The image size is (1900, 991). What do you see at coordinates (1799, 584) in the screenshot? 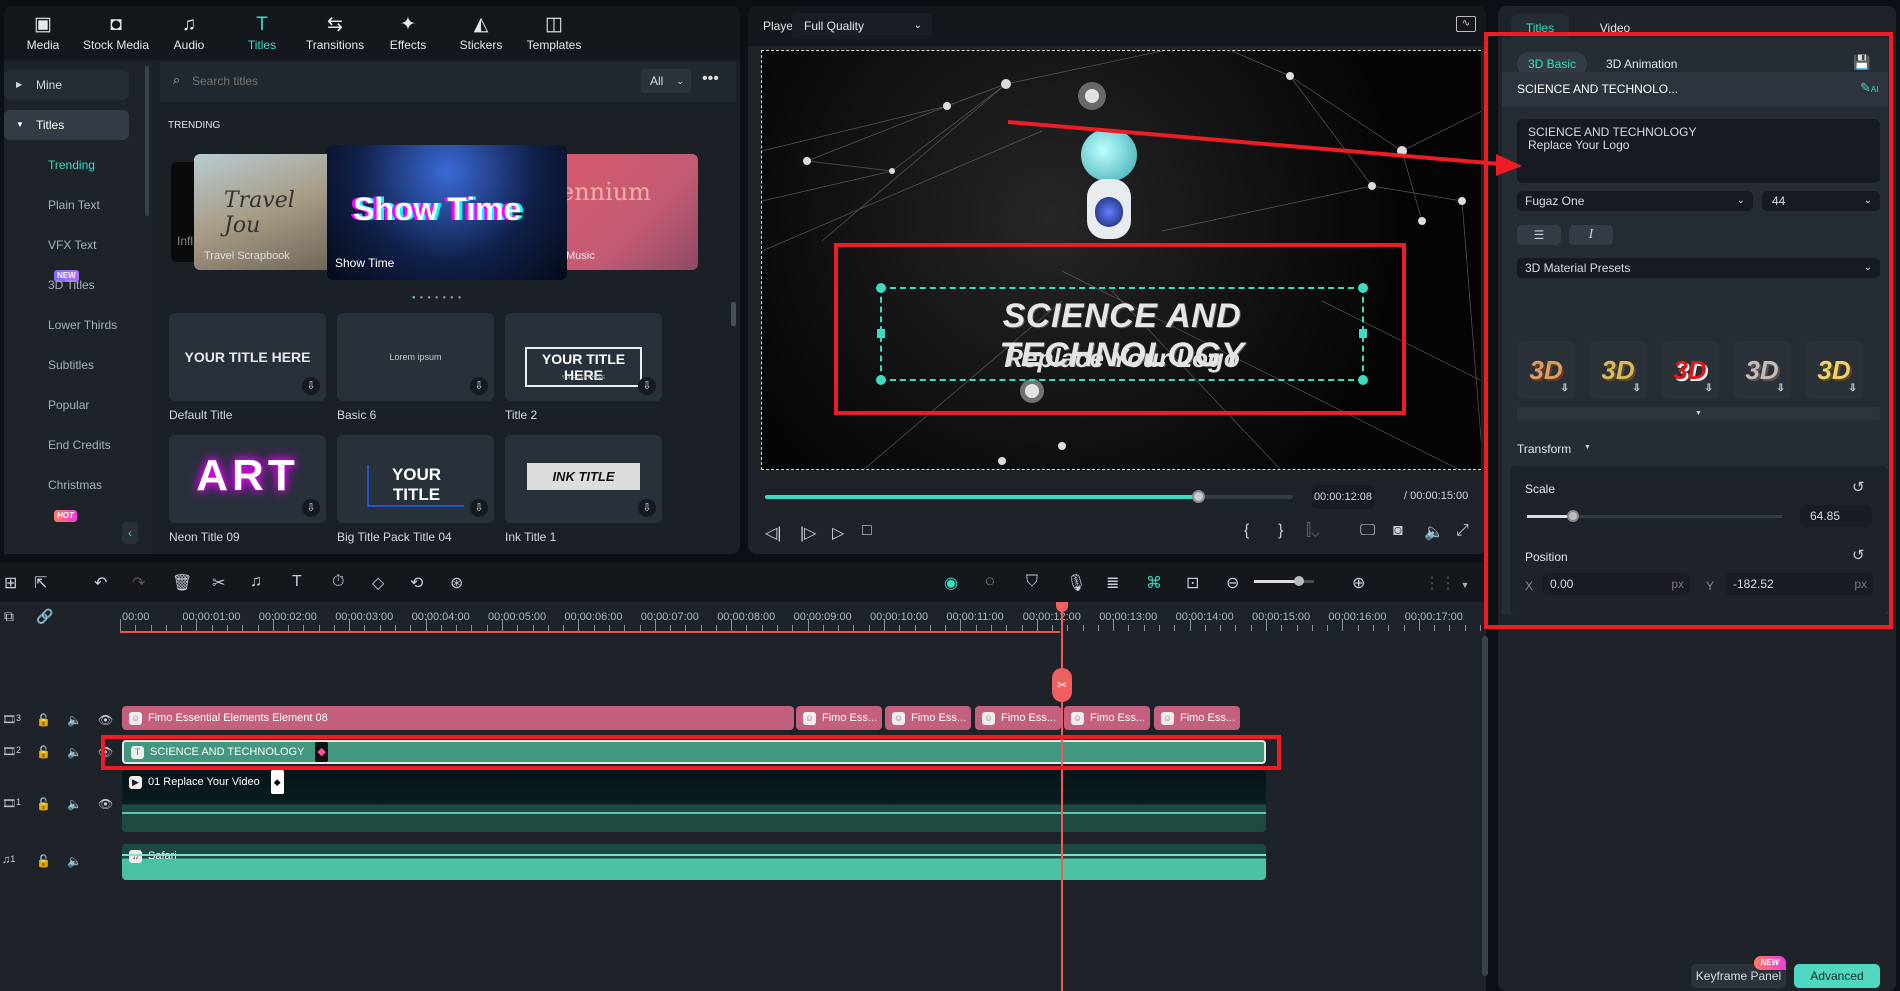
I see `position-y-input: -182.52 px` at bounding box center [1799, 584].